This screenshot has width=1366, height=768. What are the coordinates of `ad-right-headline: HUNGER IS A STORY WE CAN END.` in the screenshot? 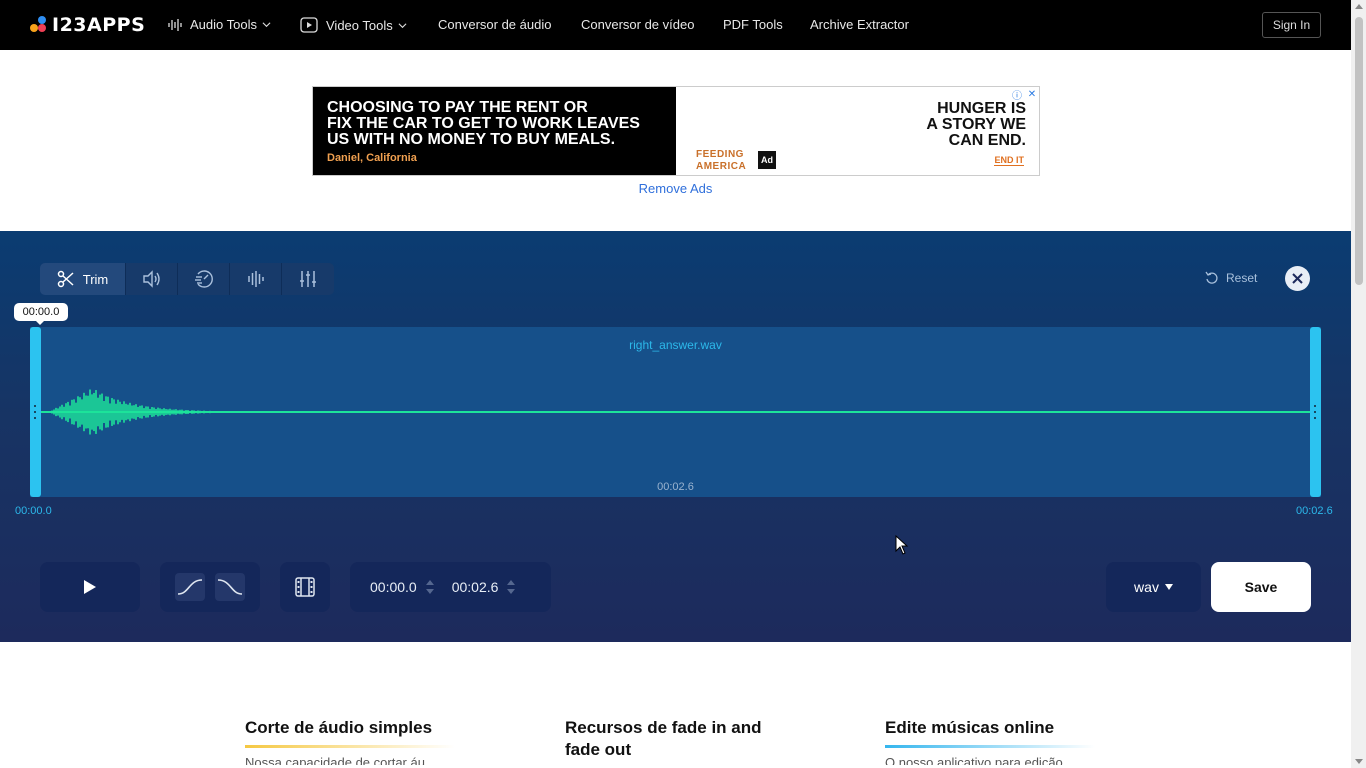 It's located at (976, 125).